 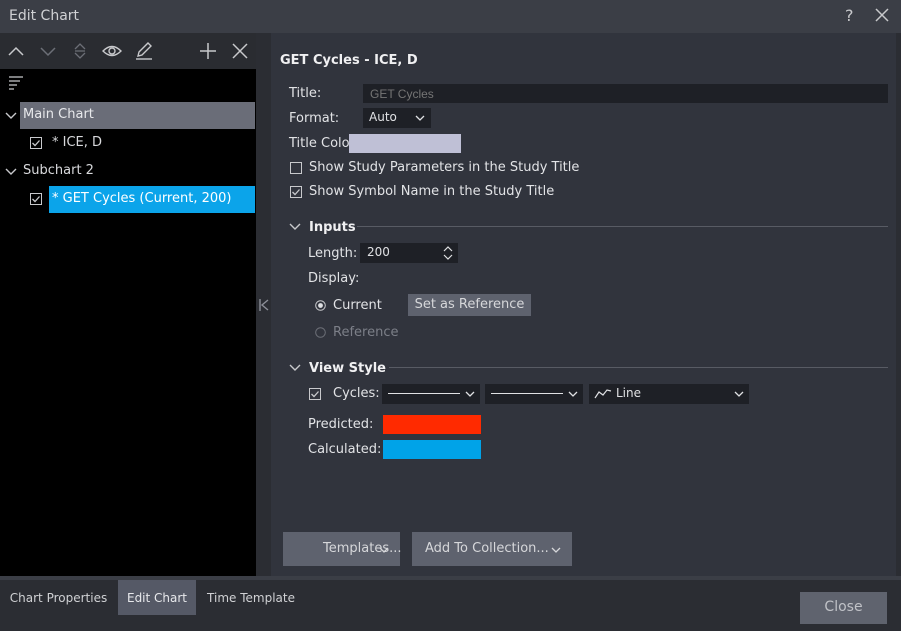 I want to click on current-radio-label: Current, so click(x=357, y=305).